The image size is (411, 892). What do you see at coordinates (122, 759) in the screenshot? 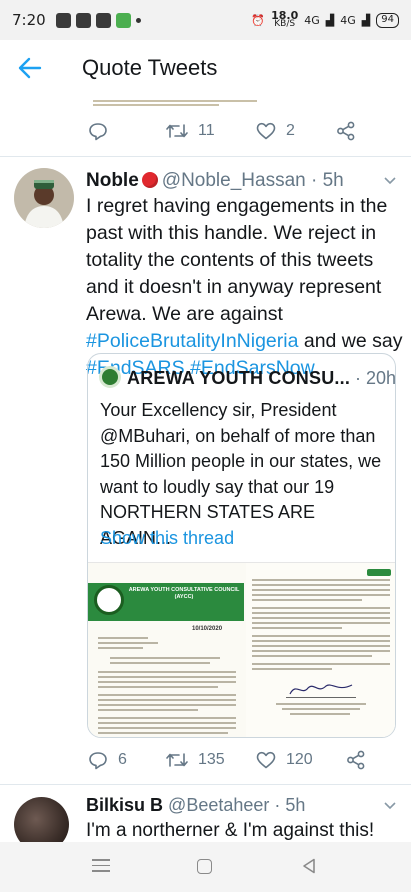
I see `reply-count: 6` at bounding box center [122, 759].